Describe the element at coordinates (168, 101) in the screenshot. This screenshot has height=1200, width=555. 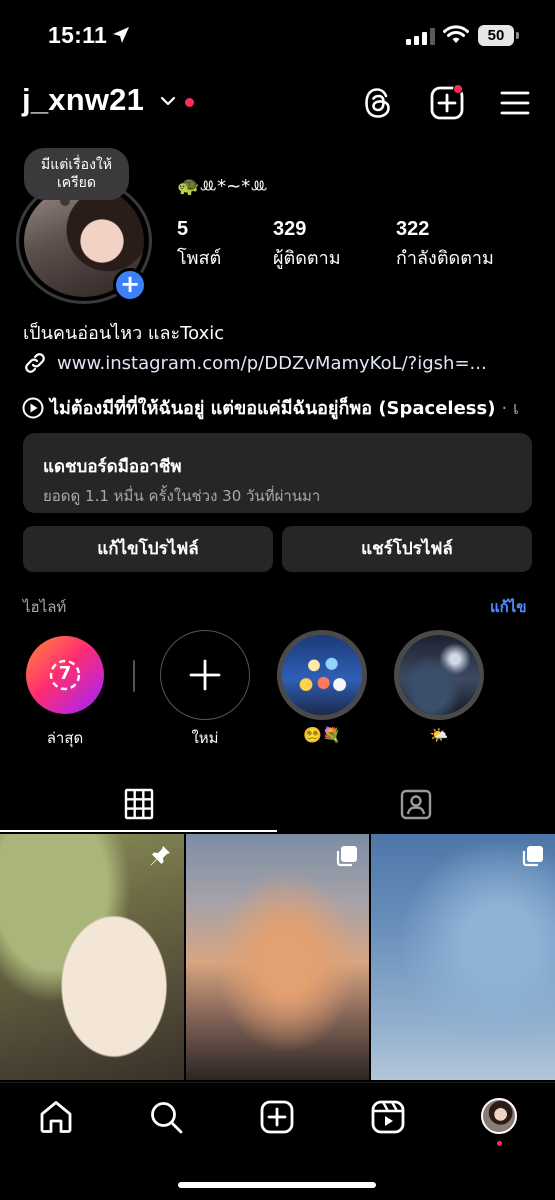
I see `chevron-down-icon` at that location.